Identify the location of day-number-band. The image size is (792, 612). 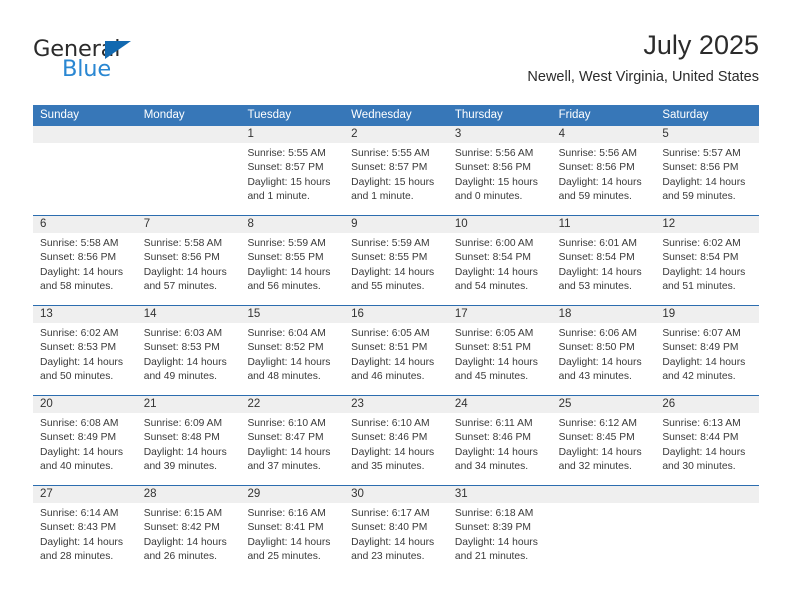
(85, 134).